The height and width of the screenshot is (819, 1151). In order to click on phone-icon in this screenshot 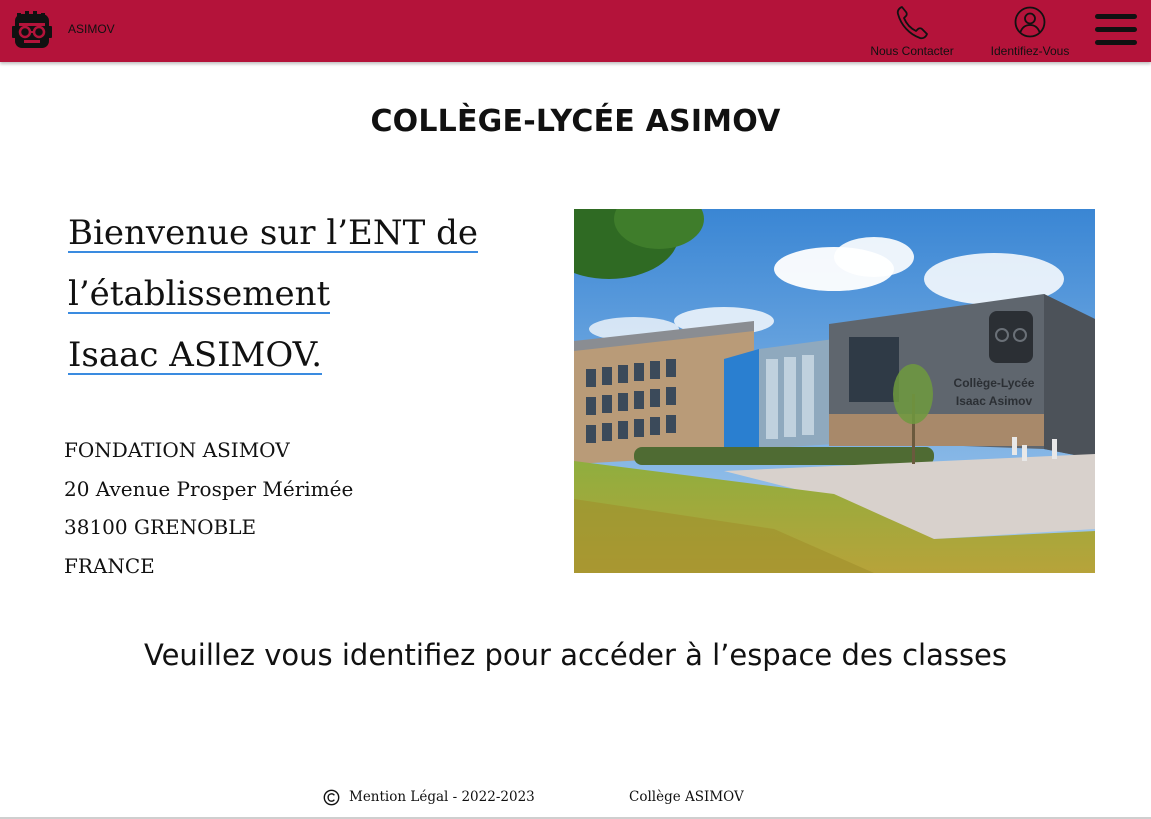, I will do `click(912, 23)`.